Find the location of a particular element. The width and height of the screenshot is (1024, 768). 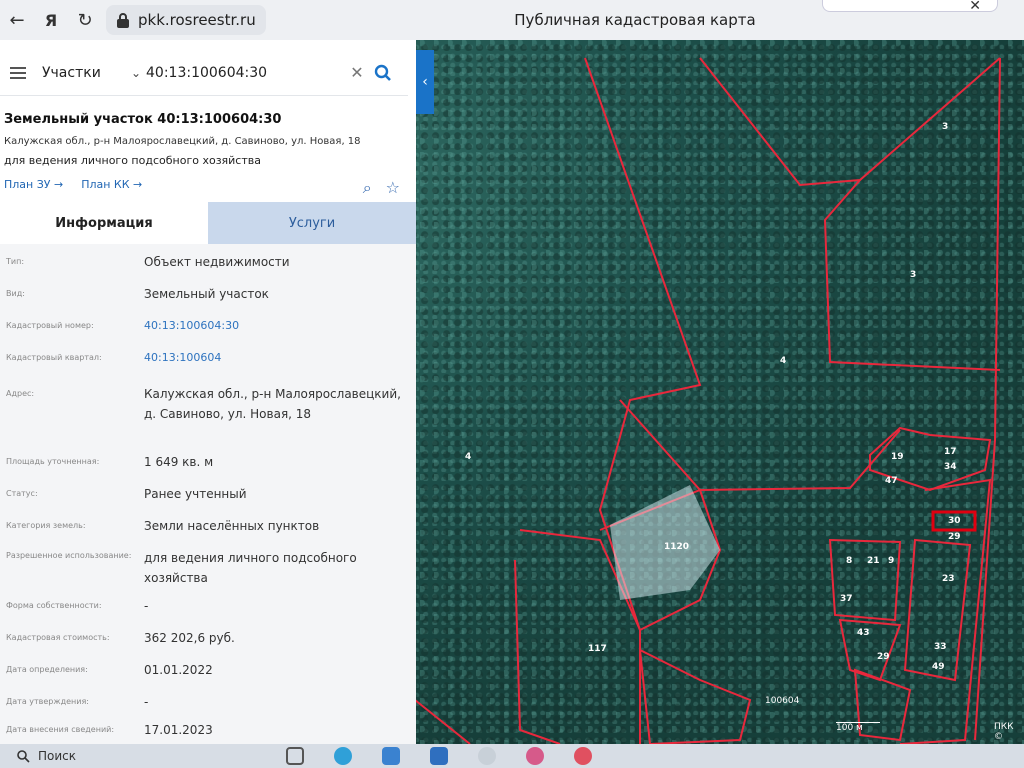

info-value: 1 649 кв. м is located at coordinates (179, 462).